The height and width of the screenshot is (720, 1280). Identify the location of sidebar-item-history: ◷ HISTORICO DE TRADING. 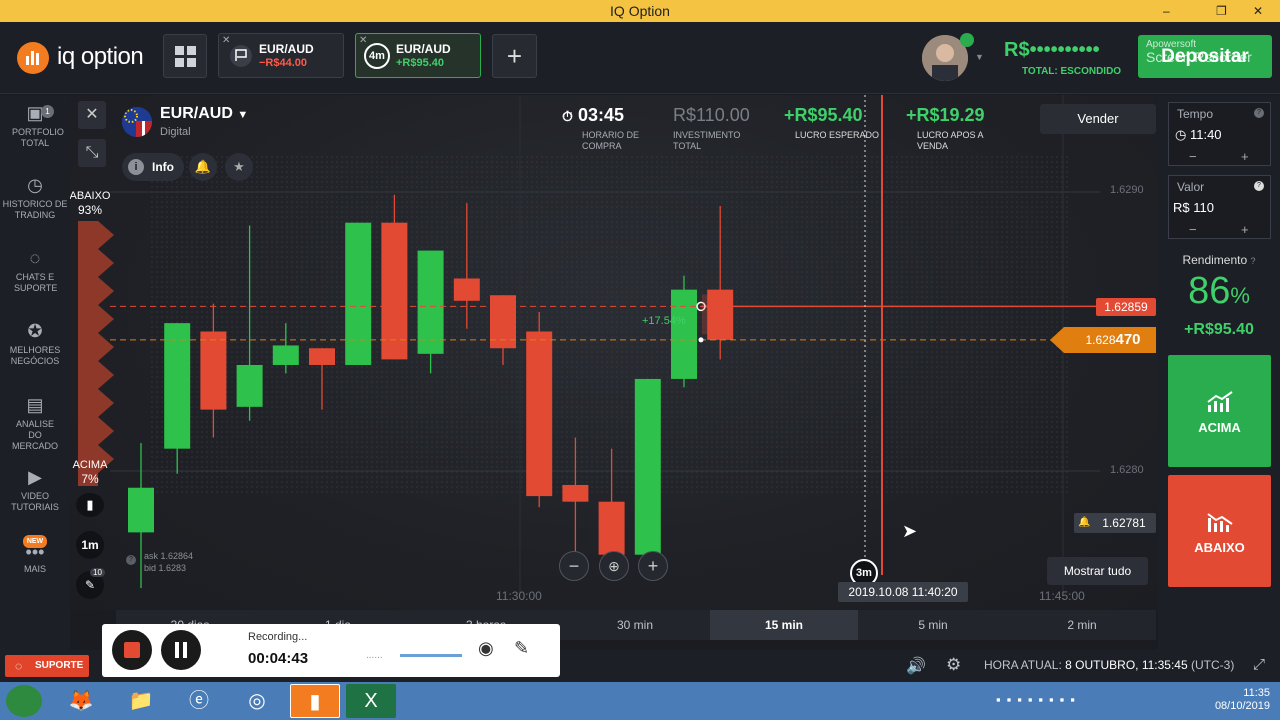
(35, 198).